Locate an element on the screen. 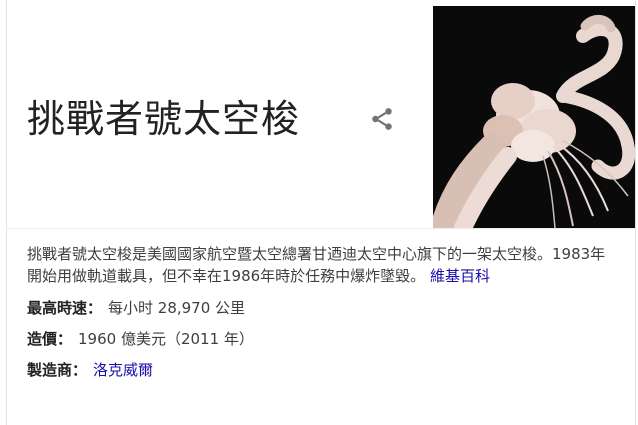 The height and width of the screenshot is (425, 638). fact-value: 1960 億美元（2011 年） is located at coordinates (166, 339).